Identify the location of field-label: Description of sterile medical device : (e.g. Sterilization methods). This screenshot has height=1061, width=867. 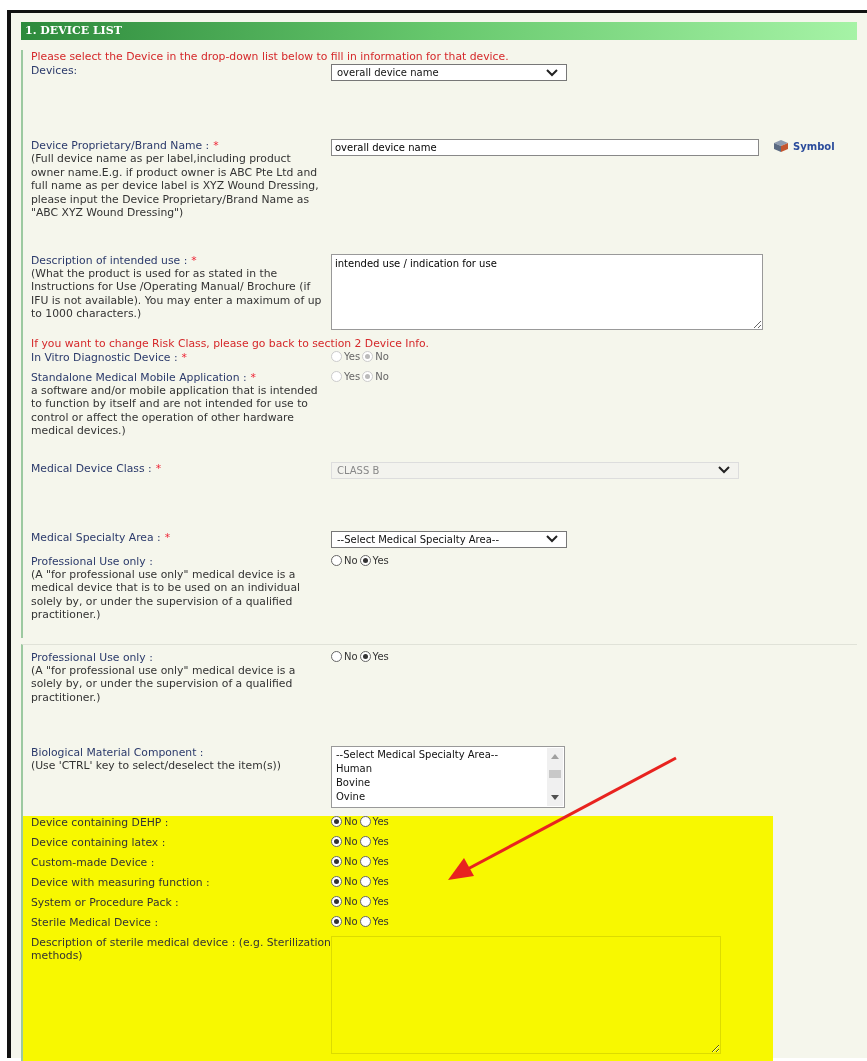
(181, 949).